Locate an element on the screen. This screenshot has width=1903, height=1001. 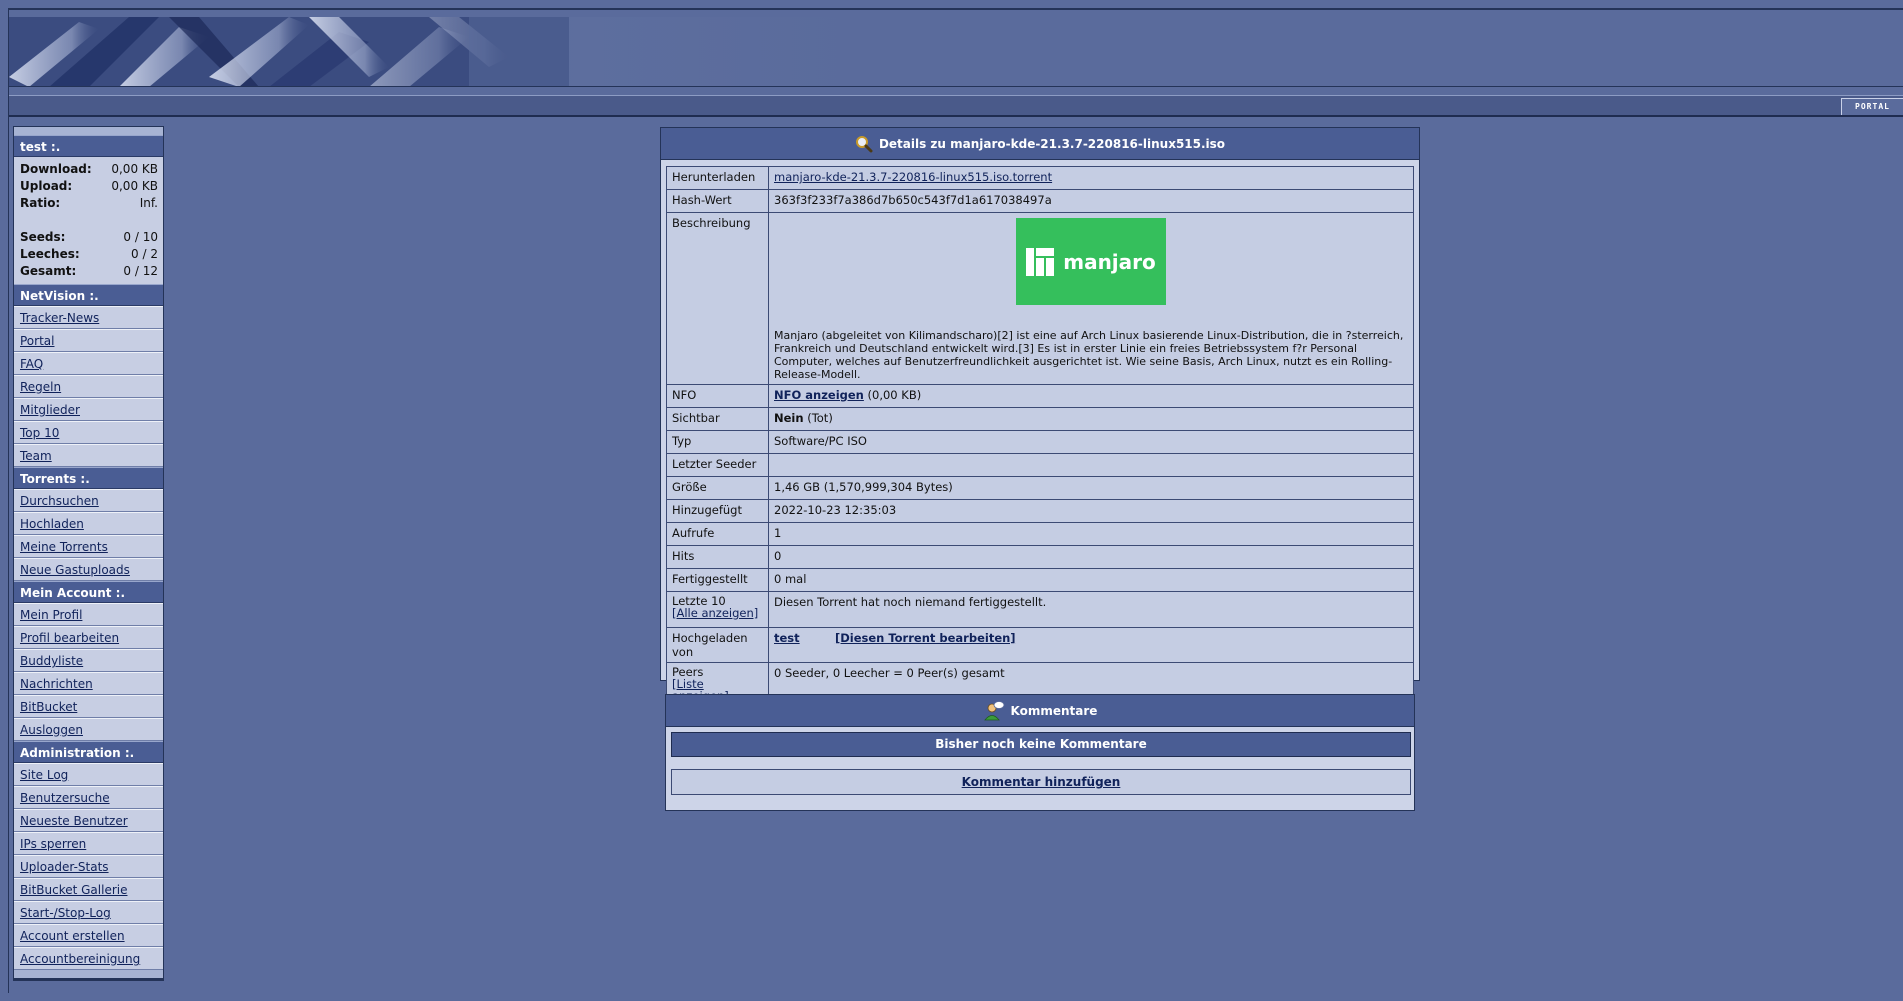
sidebar-link-logout: Ausloggen is located at coordinates (88, 729).